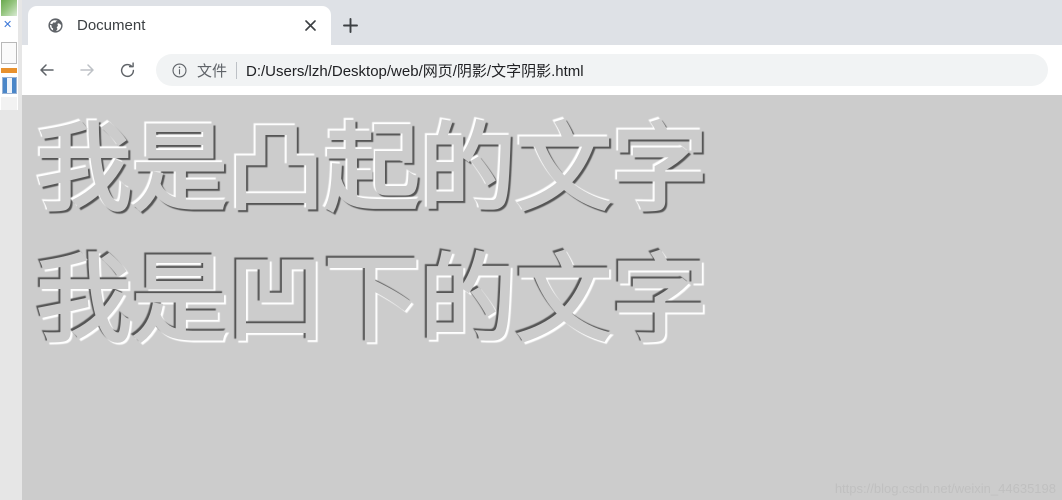 The height and width of the screenshot is (500, 1062). I want to click on desktop-icon-chart, so click(9, 28).